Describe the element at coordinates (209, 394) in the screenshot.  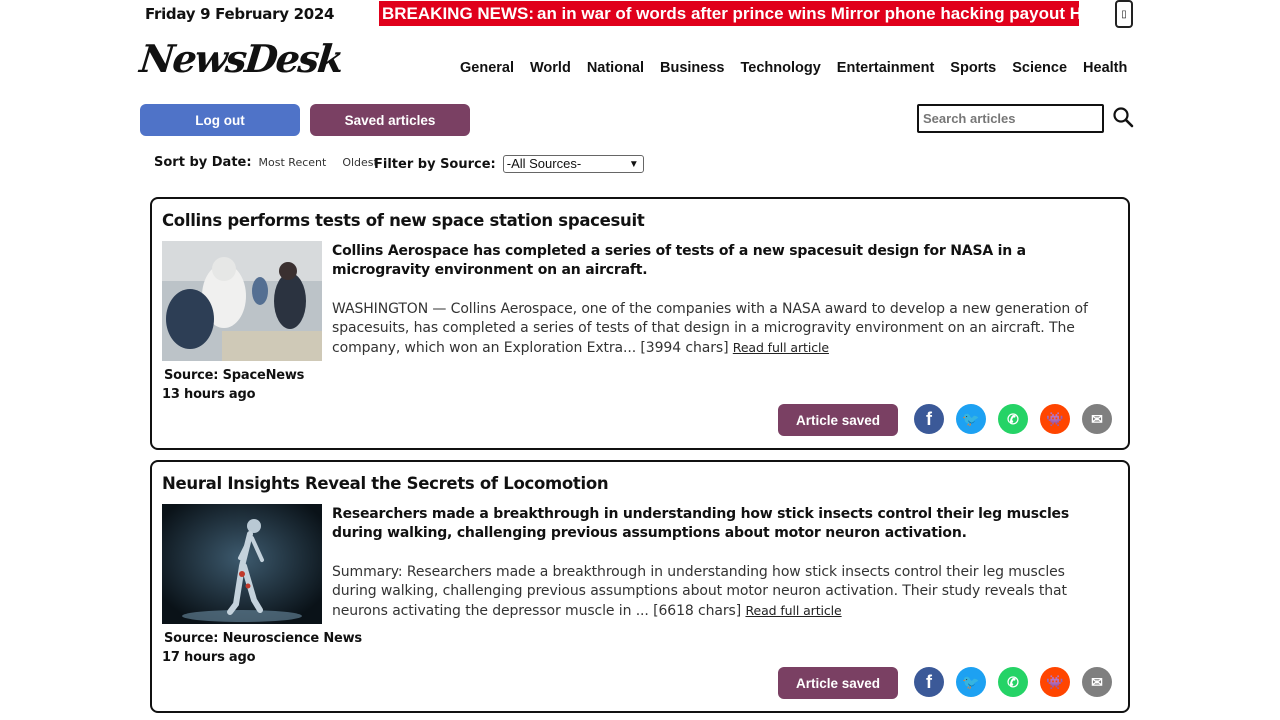
I see `article-time: 13 hours ago` at that location.